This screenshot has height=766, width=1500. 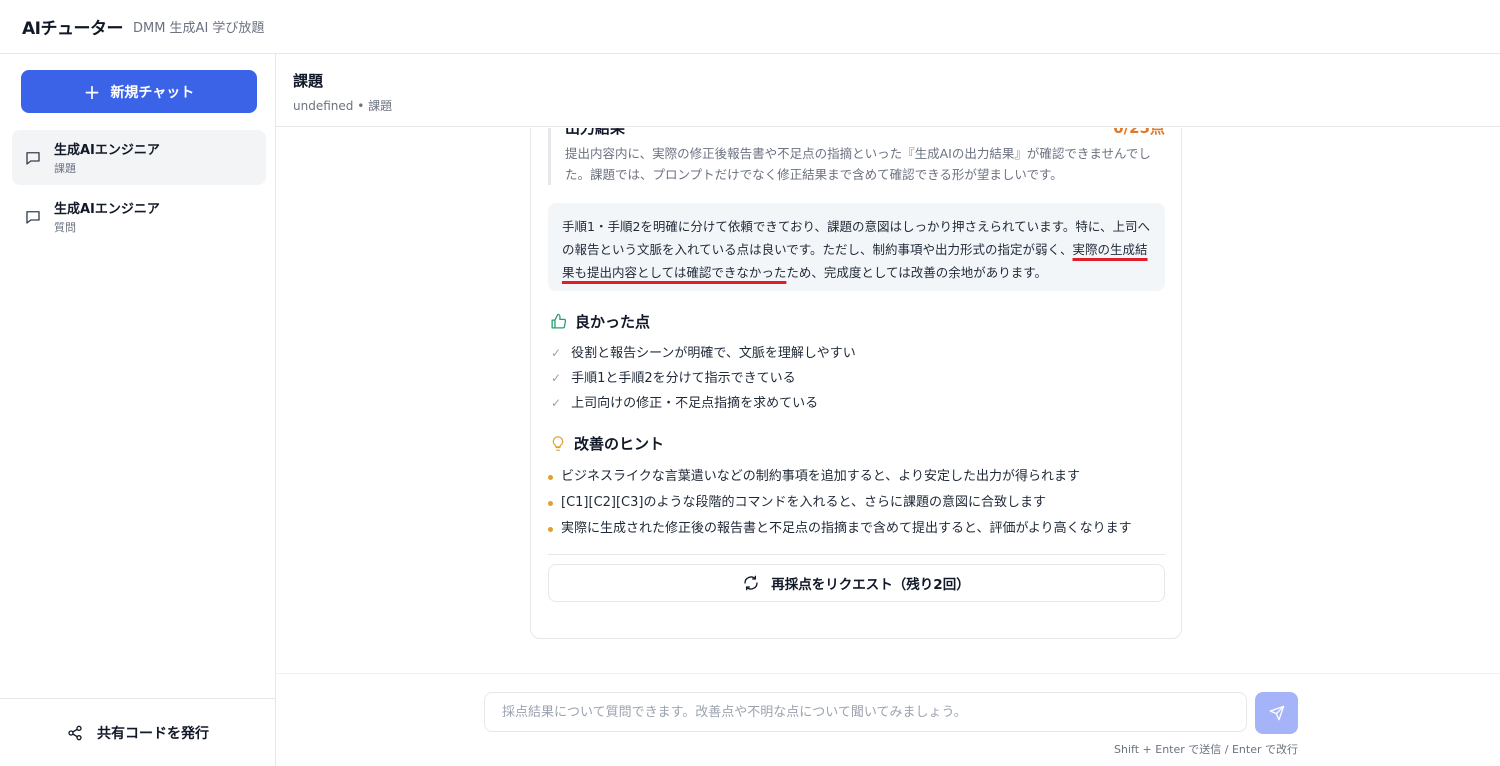 I want to click on new-chat-label: 新規チャット, so click(x=152, y=92).